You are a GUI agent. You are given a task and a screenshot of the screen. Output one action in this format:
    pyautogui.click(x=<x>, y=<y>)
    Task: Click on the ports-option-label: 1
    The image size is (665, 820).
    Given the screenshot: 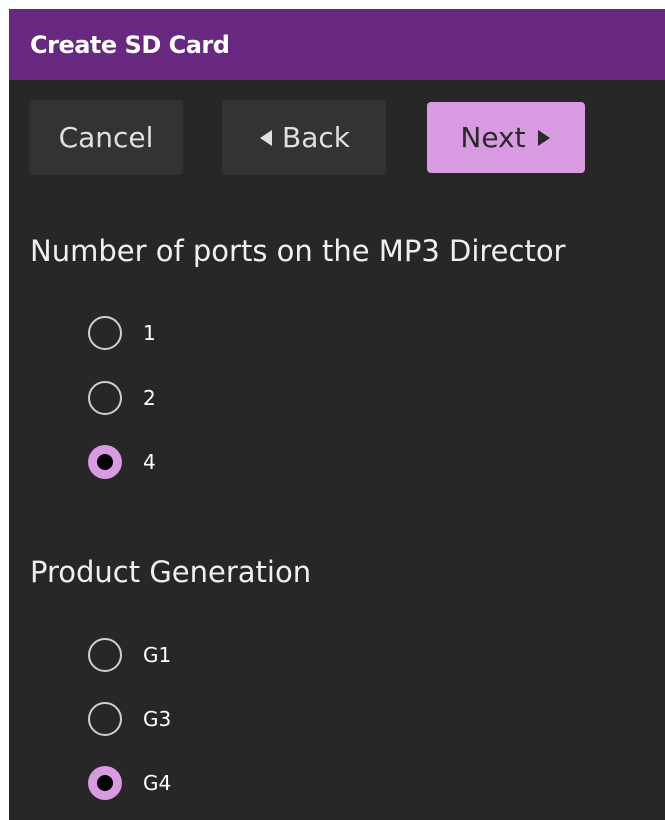 What is the action you would take?
    pyautogui.click(x=149, y=333)
    